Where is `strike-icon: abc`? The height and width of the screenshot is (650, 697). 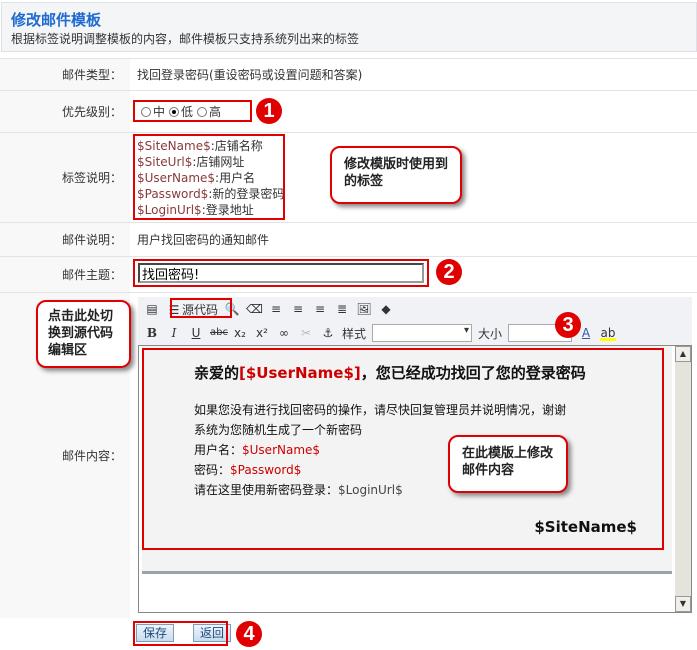 strike-icon: abc is located at coordinates (219, 333).